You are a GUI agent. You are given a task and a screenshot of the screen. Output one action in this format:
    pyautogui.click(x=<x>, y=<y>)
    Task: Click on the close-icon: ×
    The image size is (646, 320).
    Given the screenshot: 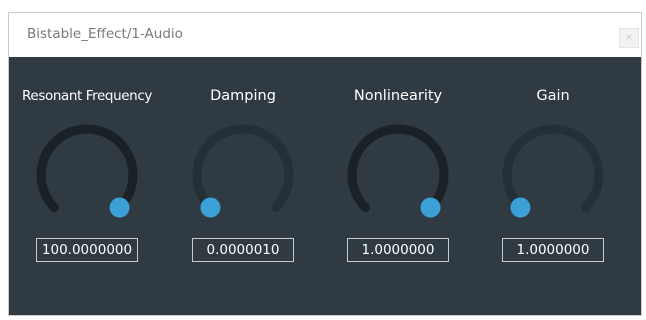 What is the action you would take?
    pyautogui.click(x=629, y=38)
    